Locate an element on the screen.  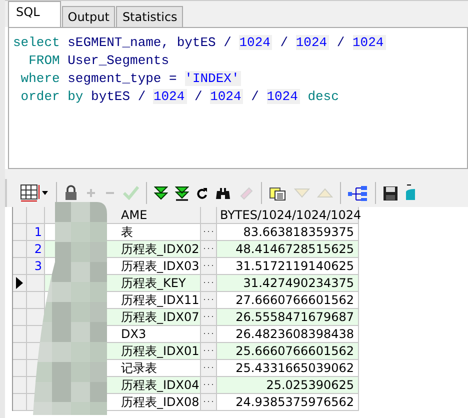
grid-icon is located at coordinates (34, 193).